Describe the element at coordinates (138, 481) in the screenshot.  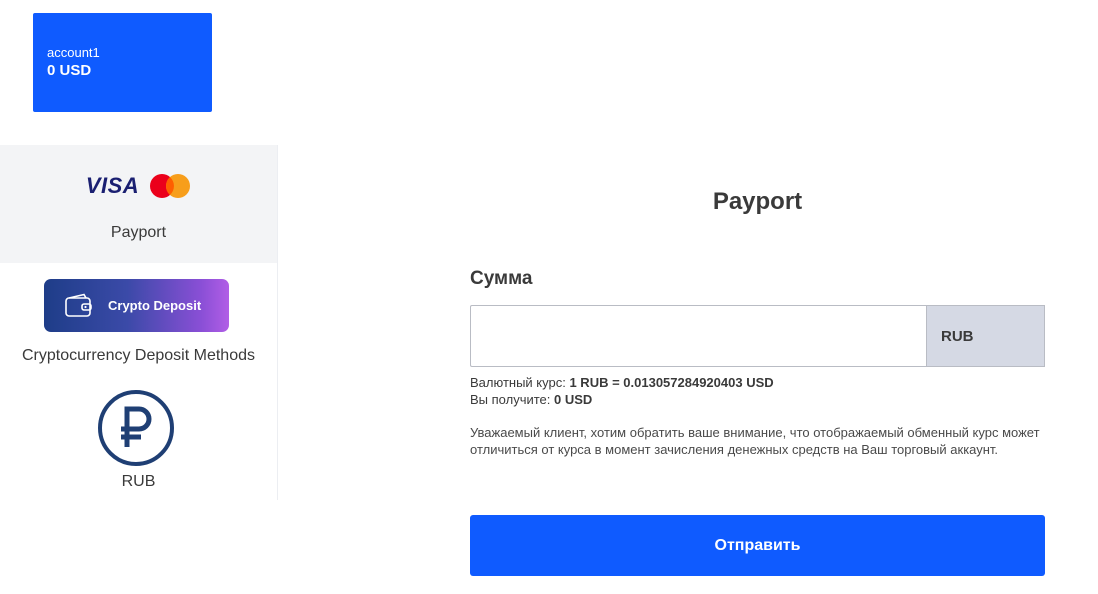
I see `method-label-rub: RUB` at that location.